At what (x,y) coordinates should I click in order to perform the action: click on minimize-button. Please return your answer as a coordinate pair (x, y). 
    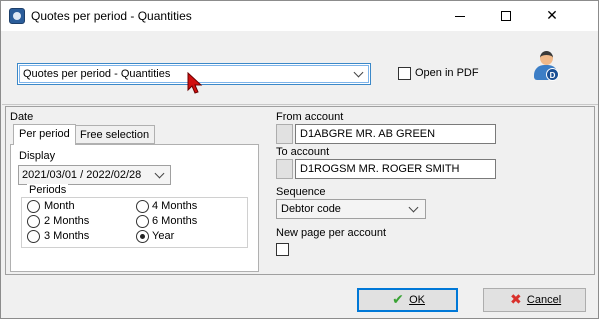
    Looking at the image, I should click on (460, 16).